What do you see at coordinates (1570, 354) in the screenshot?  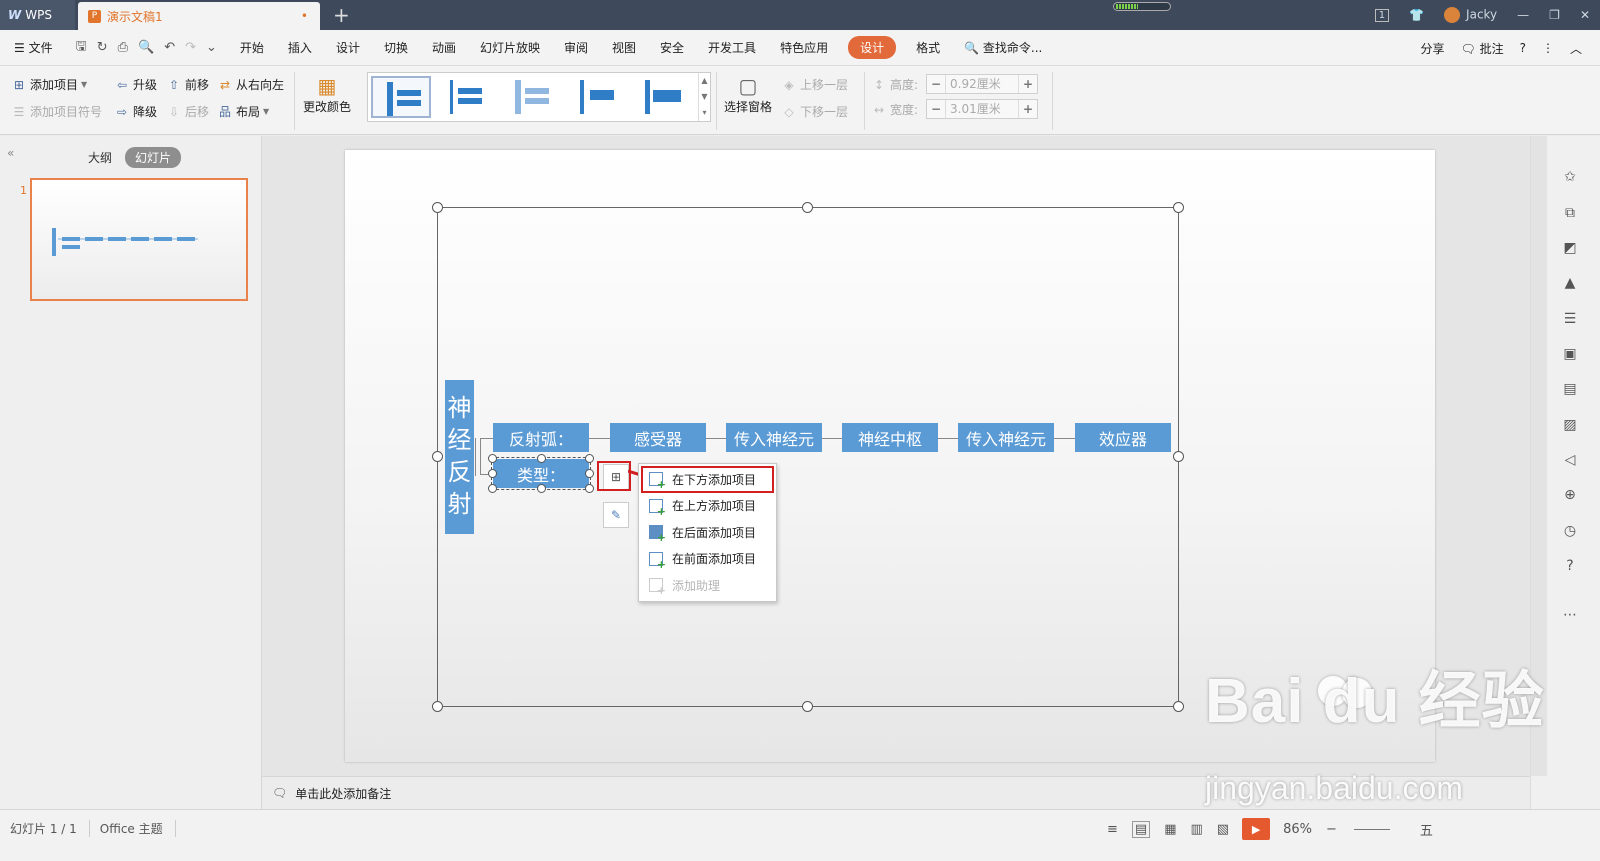 I see `gallery-icon: ▣` at bounding box center [1570, 354].